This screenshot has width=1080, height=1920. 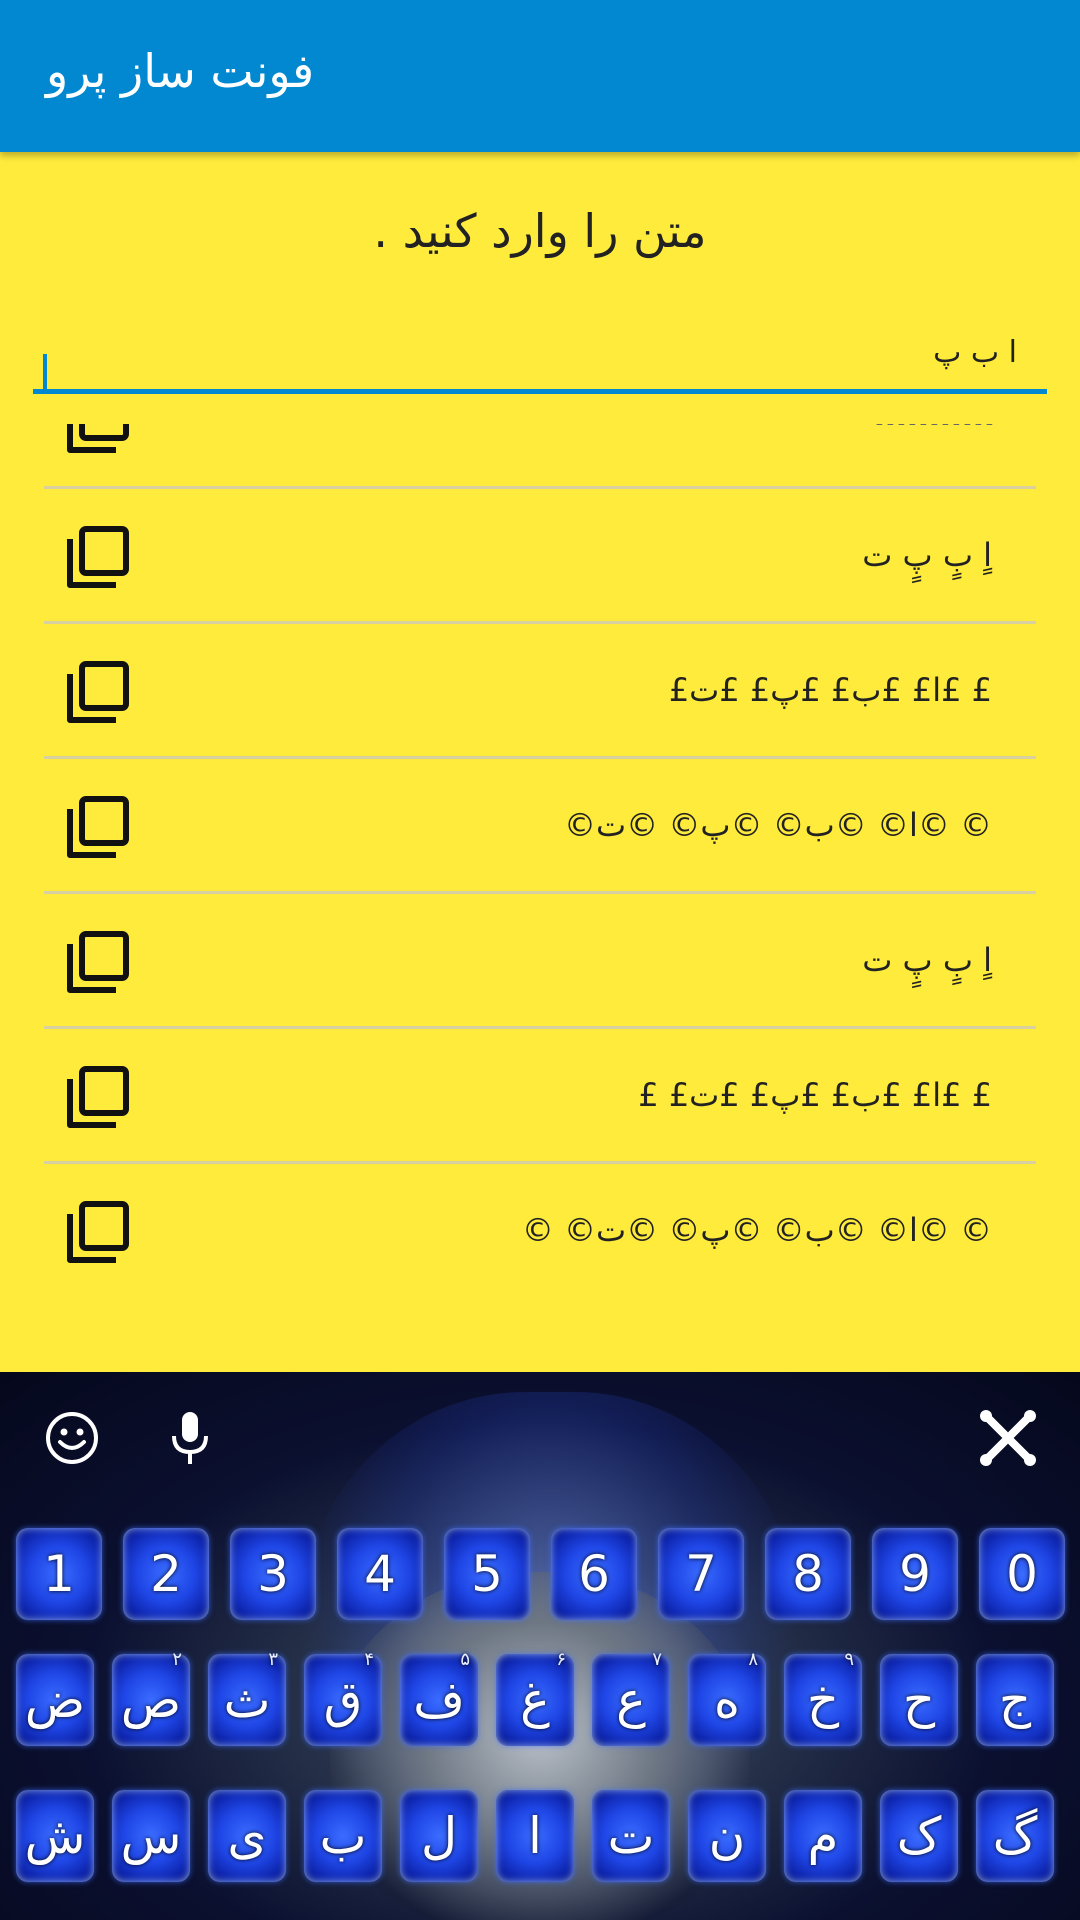 What do you see at coordinates (151, 1836) in the screenshot?
I see `key-sin: س` at bounding box center [151, 1836].